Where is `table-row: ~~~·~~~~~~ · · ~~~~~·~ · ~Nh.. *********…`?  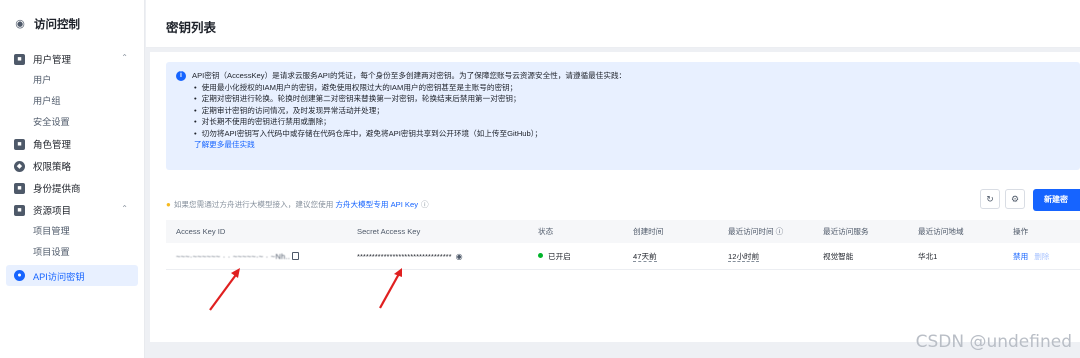
table-row: ~~~·~~~~~~ · · ~~~~~·~ · ~Nh.. *********… is located at coordinates (623, 256).